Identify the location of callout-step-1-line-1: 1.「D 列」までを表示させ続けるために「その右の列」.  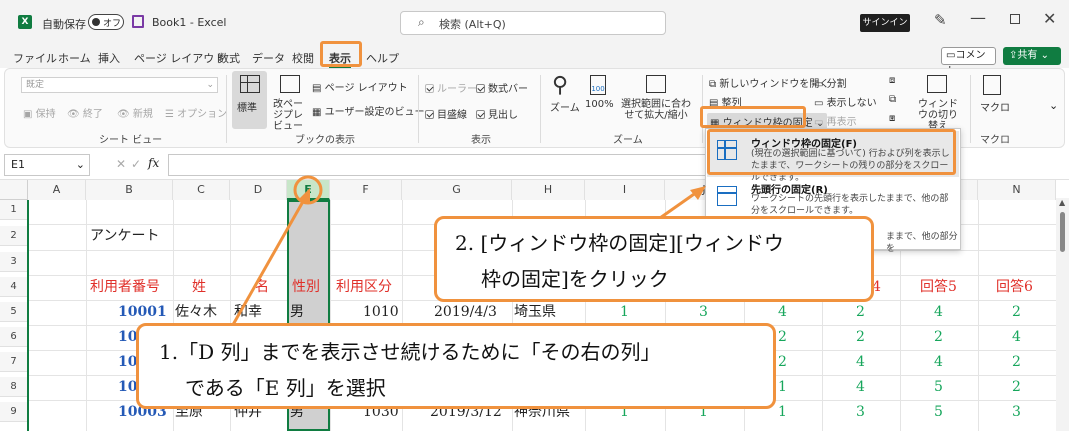
(410, 352).